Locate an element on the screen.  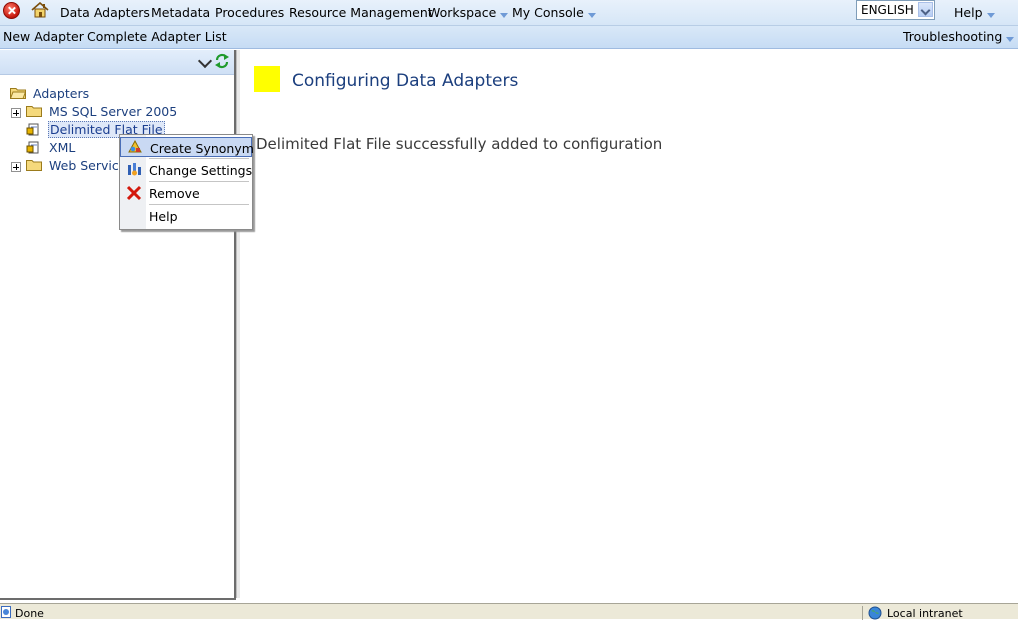
menu-help: Help is located at coordinates (974, 12).